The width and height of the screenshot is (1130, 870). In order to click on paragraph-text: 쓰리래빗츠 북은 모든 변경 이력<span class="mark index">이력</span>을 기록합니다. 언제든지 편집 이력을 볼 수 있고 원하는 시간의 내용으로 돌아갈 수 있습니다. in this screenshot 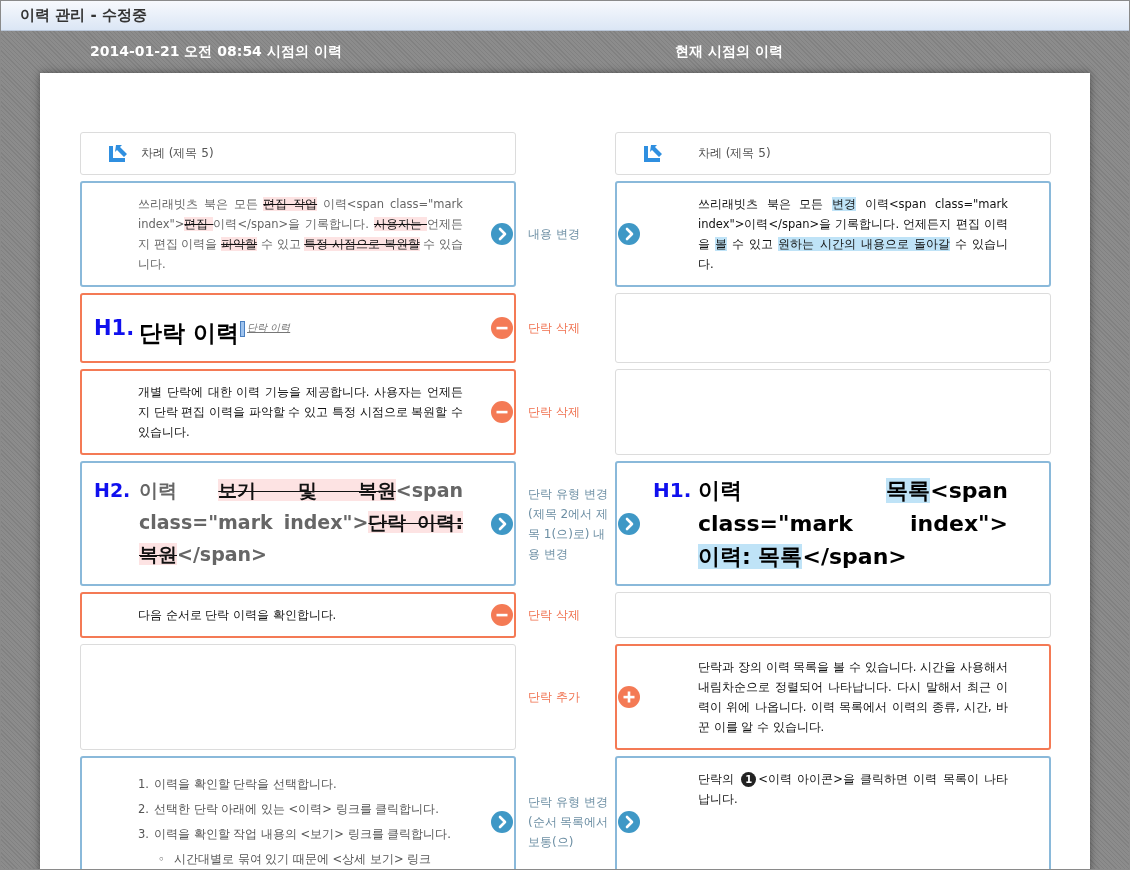, I will do `click(853, 234)`.